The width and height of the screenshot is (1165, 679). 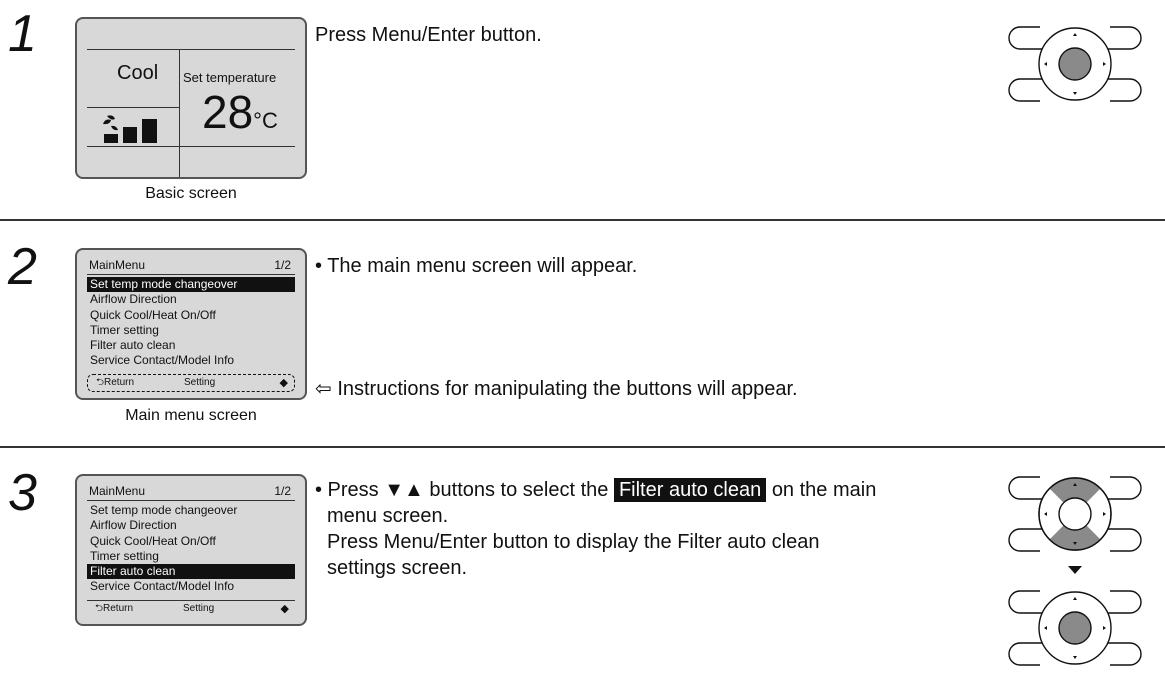 What do you see at coordinates (131, 129) in the screenshot?
I see `fan-icon` at bounding box center [131, 129].